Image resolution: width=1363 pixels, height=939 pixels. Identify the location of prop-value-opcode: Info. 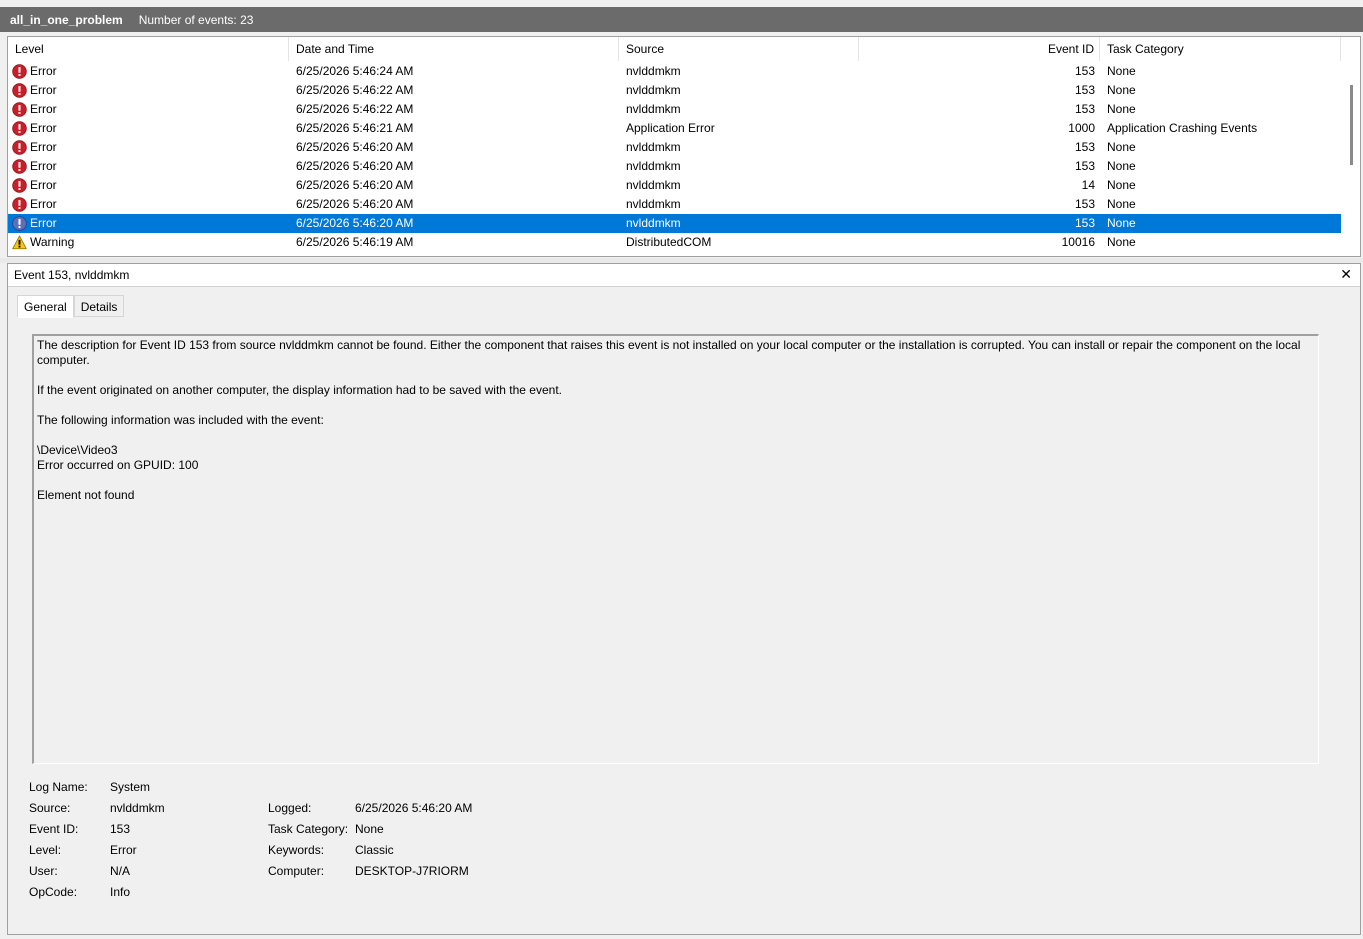
(120, 892).